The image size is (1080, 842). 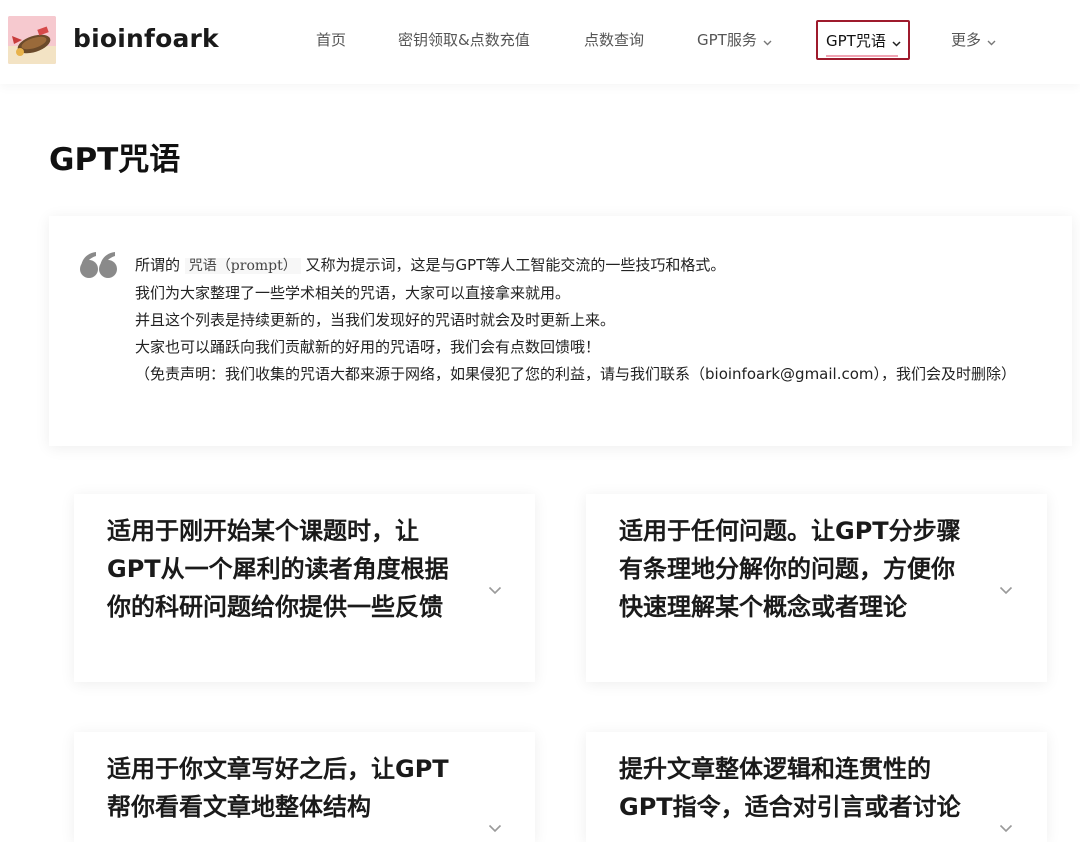 I want to click on intro-line-3: 并且这个列表是持续更新的，当我们发现好的咒语时就会及时更新上来。, so click(x=375, y=320).